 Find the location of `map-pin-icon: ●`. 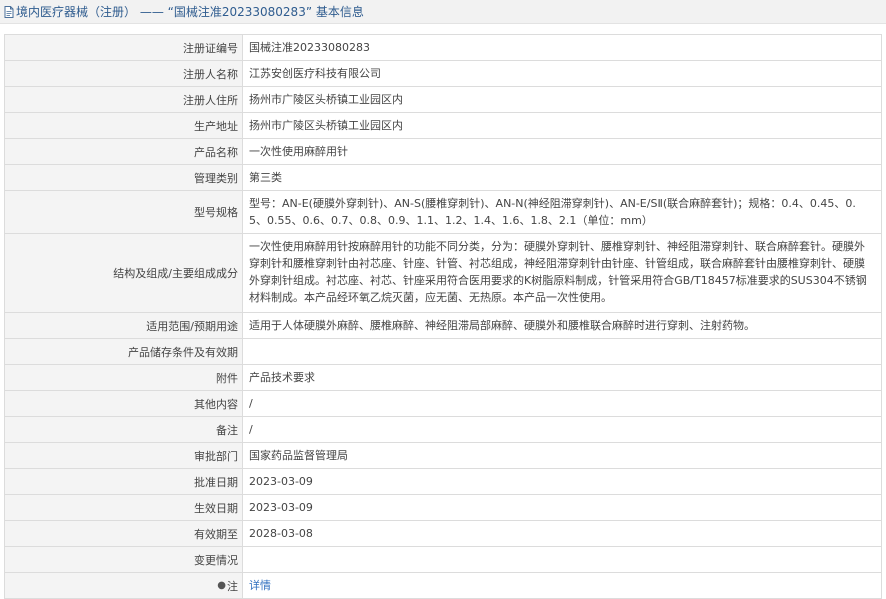

map-pin-icon: ● is located at coordinates (221, 585).